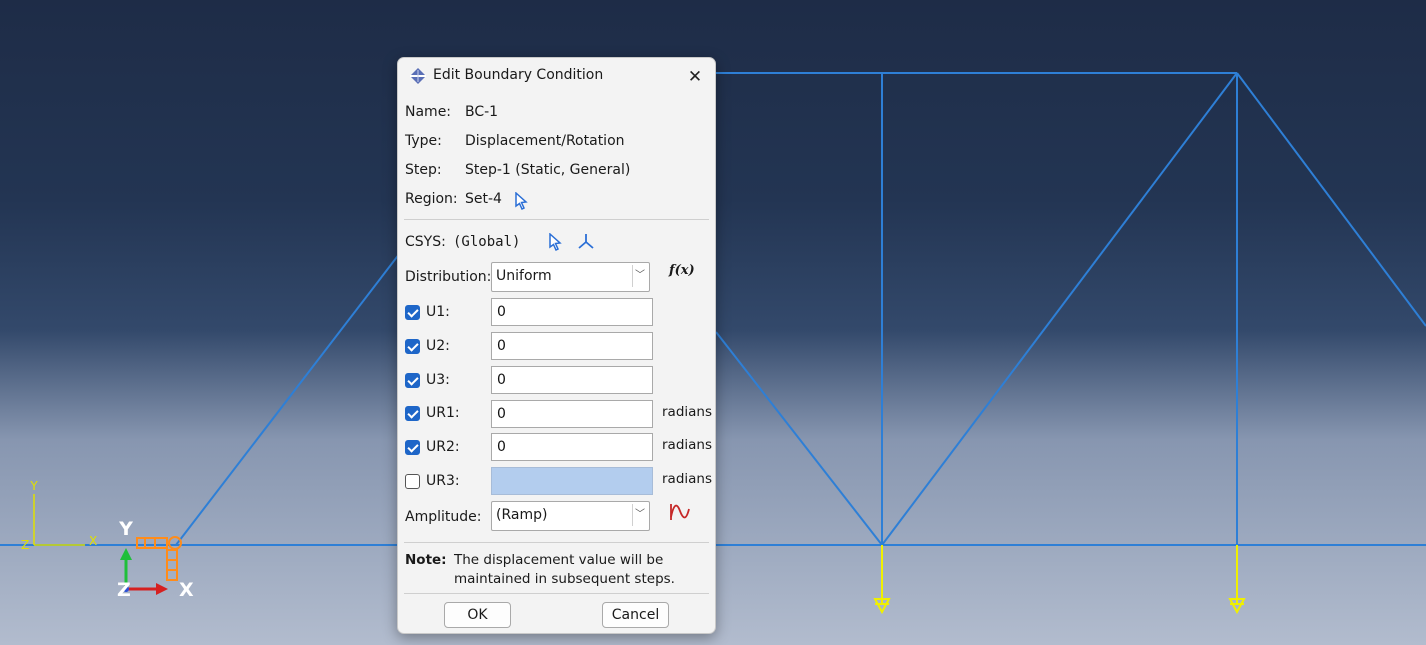 The height and width of the screenshot is (645, 1426). What do you see at coordinates (570, 277) in the screenshot?
I see `distribution-select: Uniform ﹀` at bounding box center [570, 277].